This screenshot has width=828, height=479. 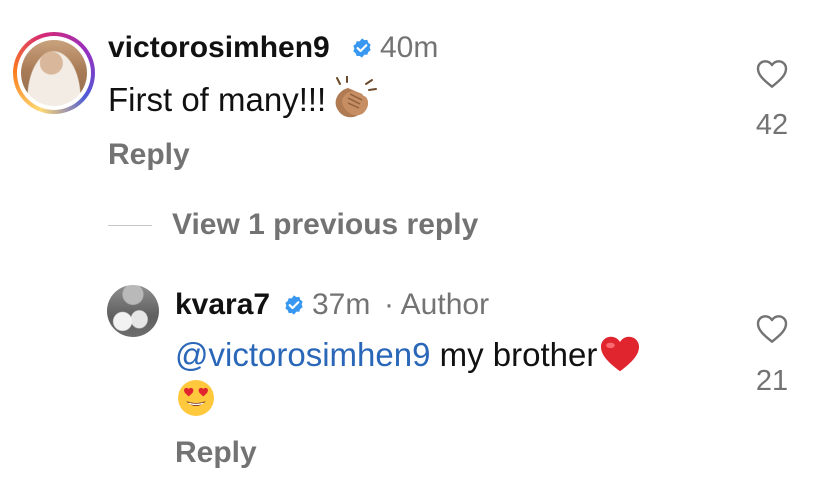 I want to click on comment-username: kvara7, so click(x=222, y=305).